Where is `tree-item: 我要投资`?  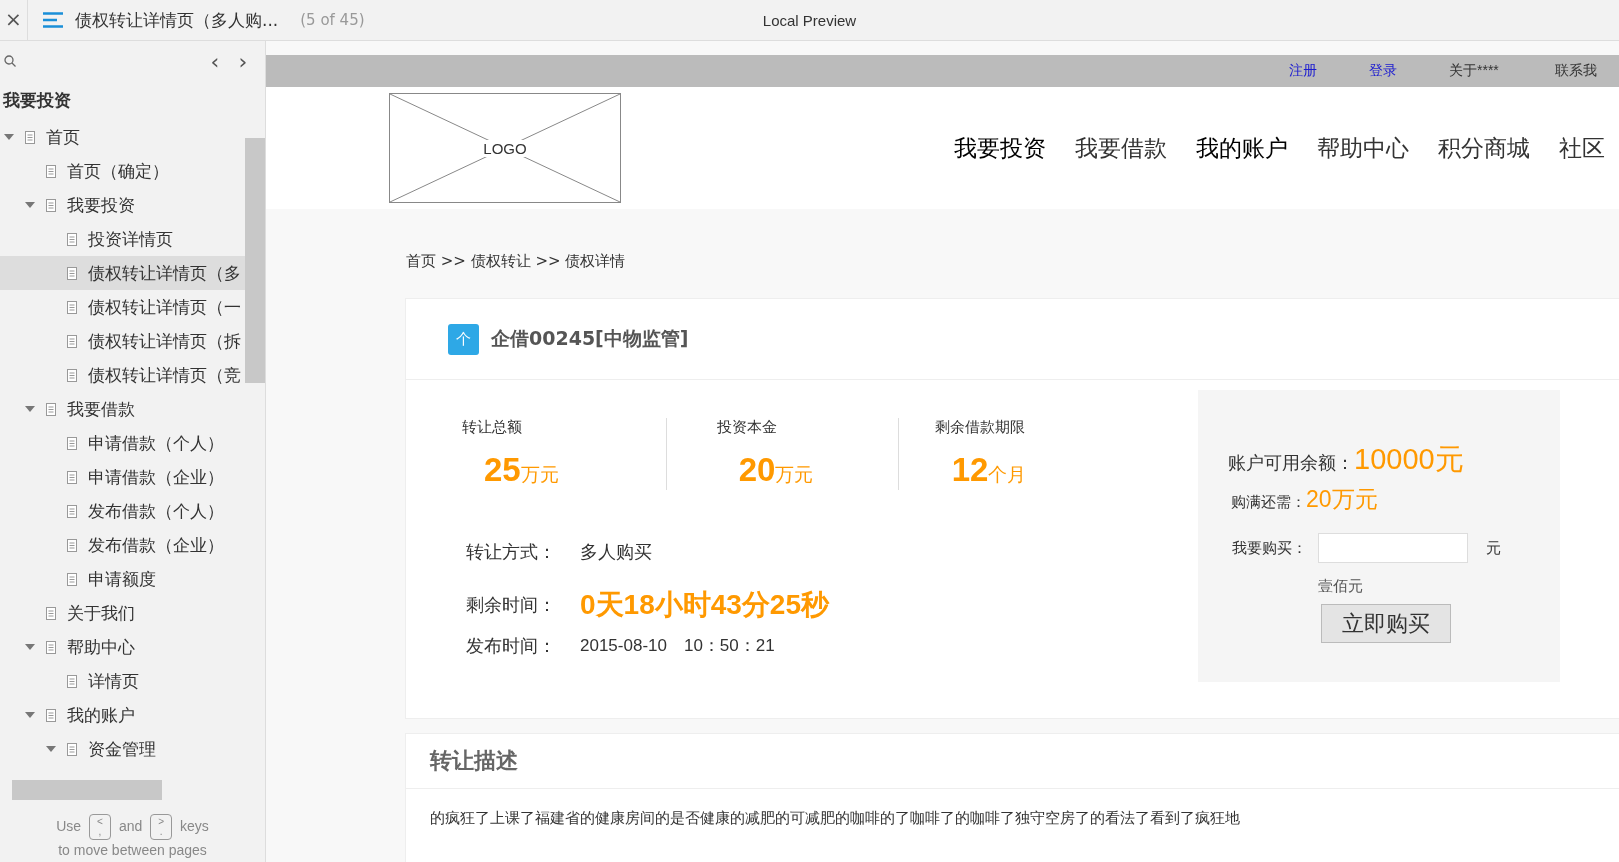
tree-item: 我要投资 is located at coordinates (122, 205).